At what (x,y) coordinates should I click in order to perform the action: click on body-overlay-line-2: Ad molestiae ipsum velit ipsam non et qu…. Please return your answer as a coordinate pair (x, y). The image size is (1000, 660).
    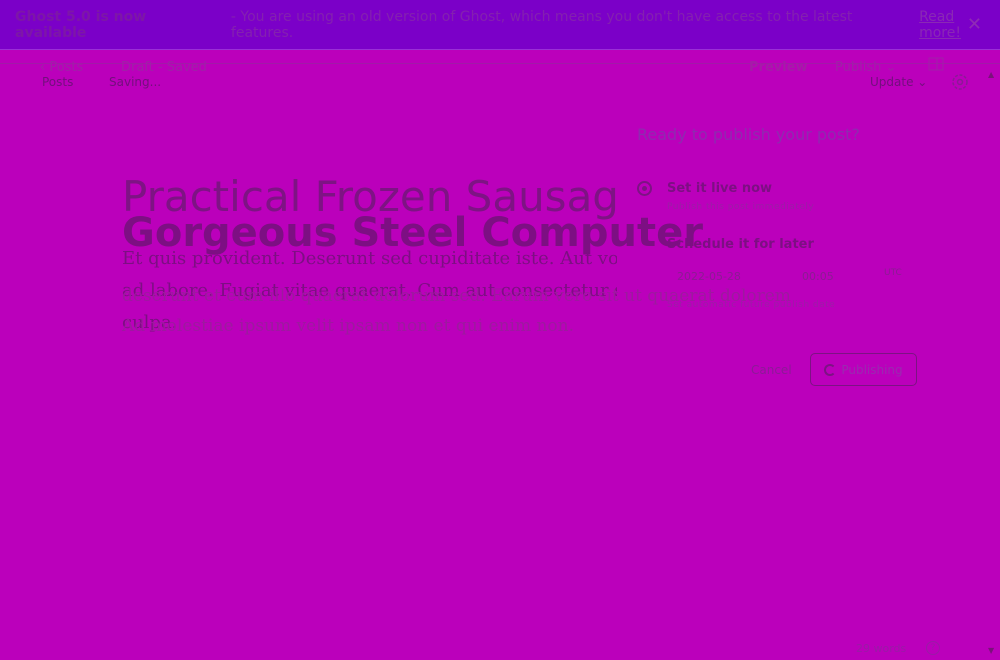
    Looking at the image, I should click on (348, 326).